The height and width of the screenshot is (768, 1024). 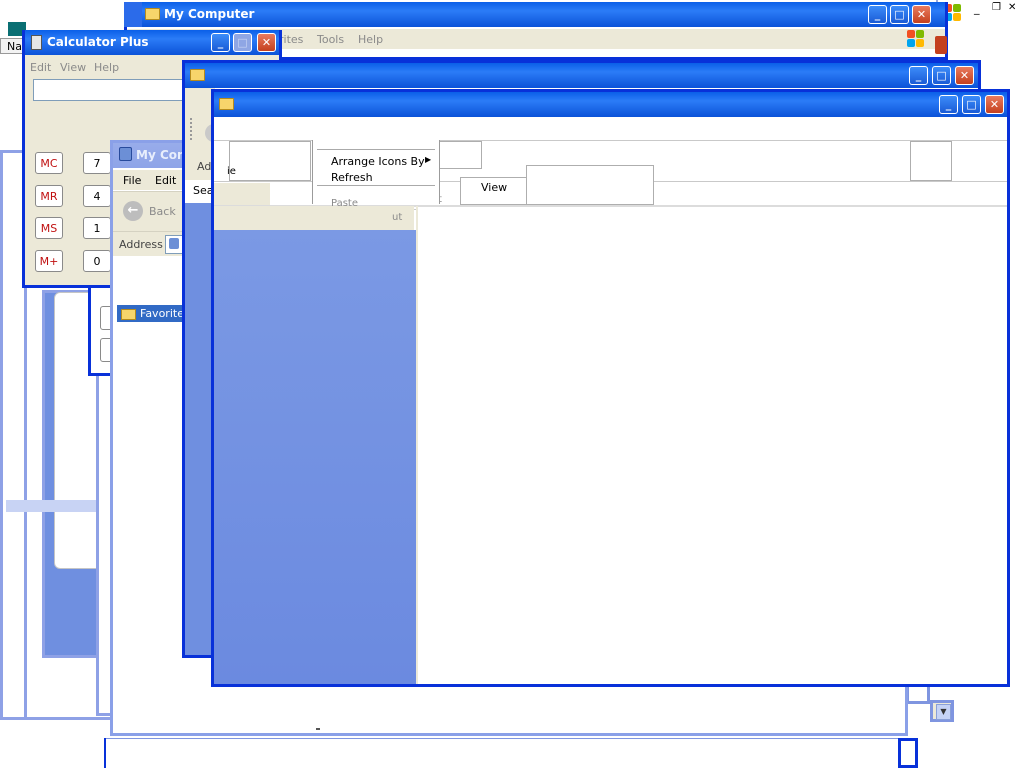 I want to click on windows-logo-icon, so click(x=916, y=39).